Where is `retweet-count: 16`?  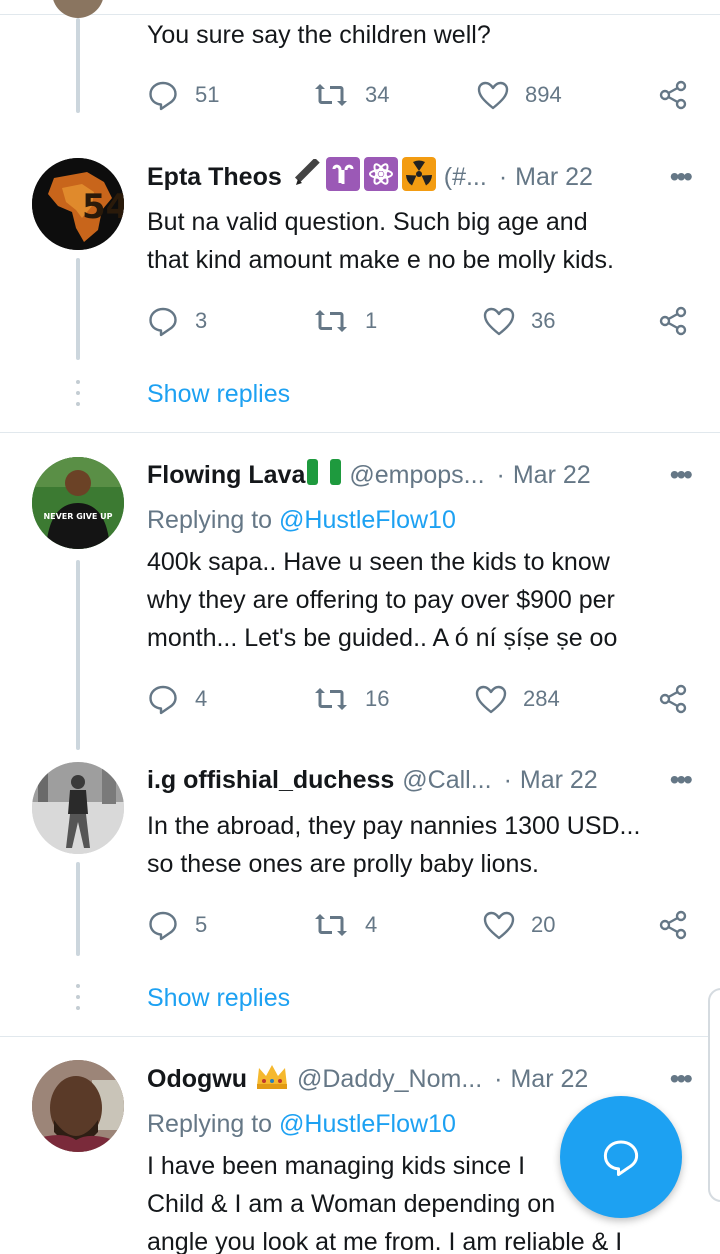 retweet-count: 16 is located at coordinates (377, 698).